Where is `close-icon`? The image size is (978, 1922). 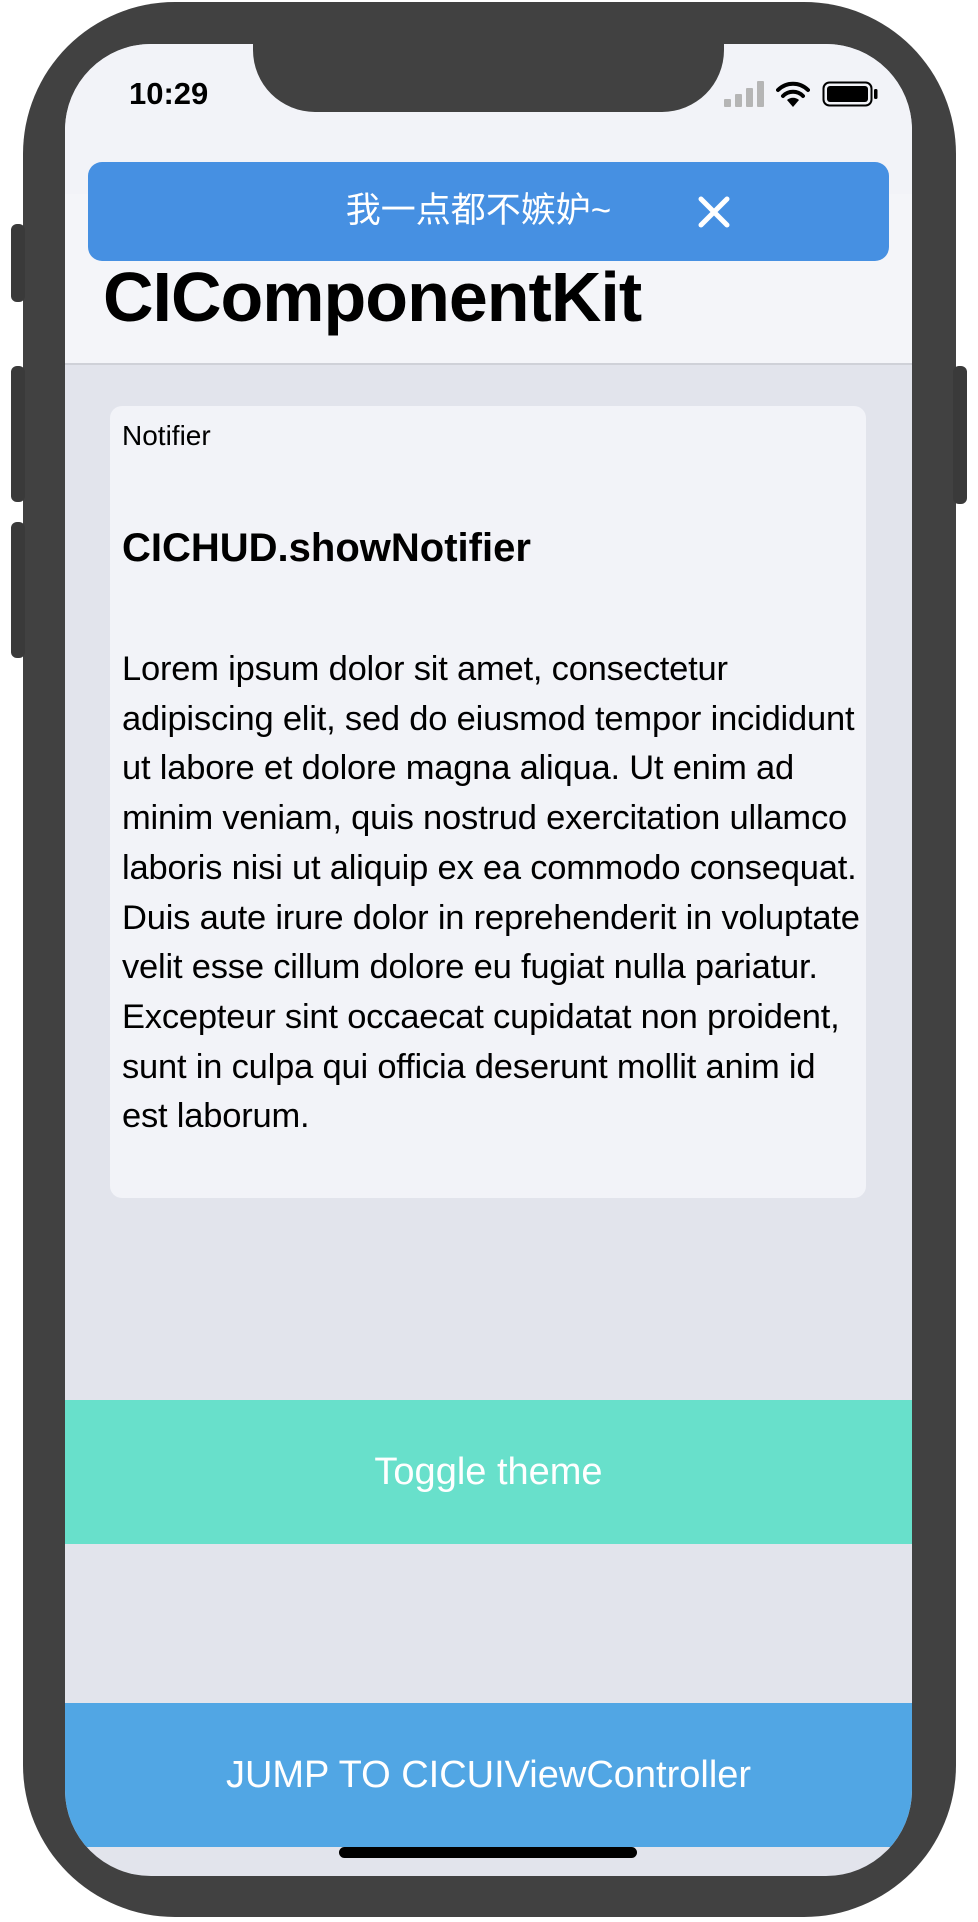
close-icon is located at coordinates (714, 212).